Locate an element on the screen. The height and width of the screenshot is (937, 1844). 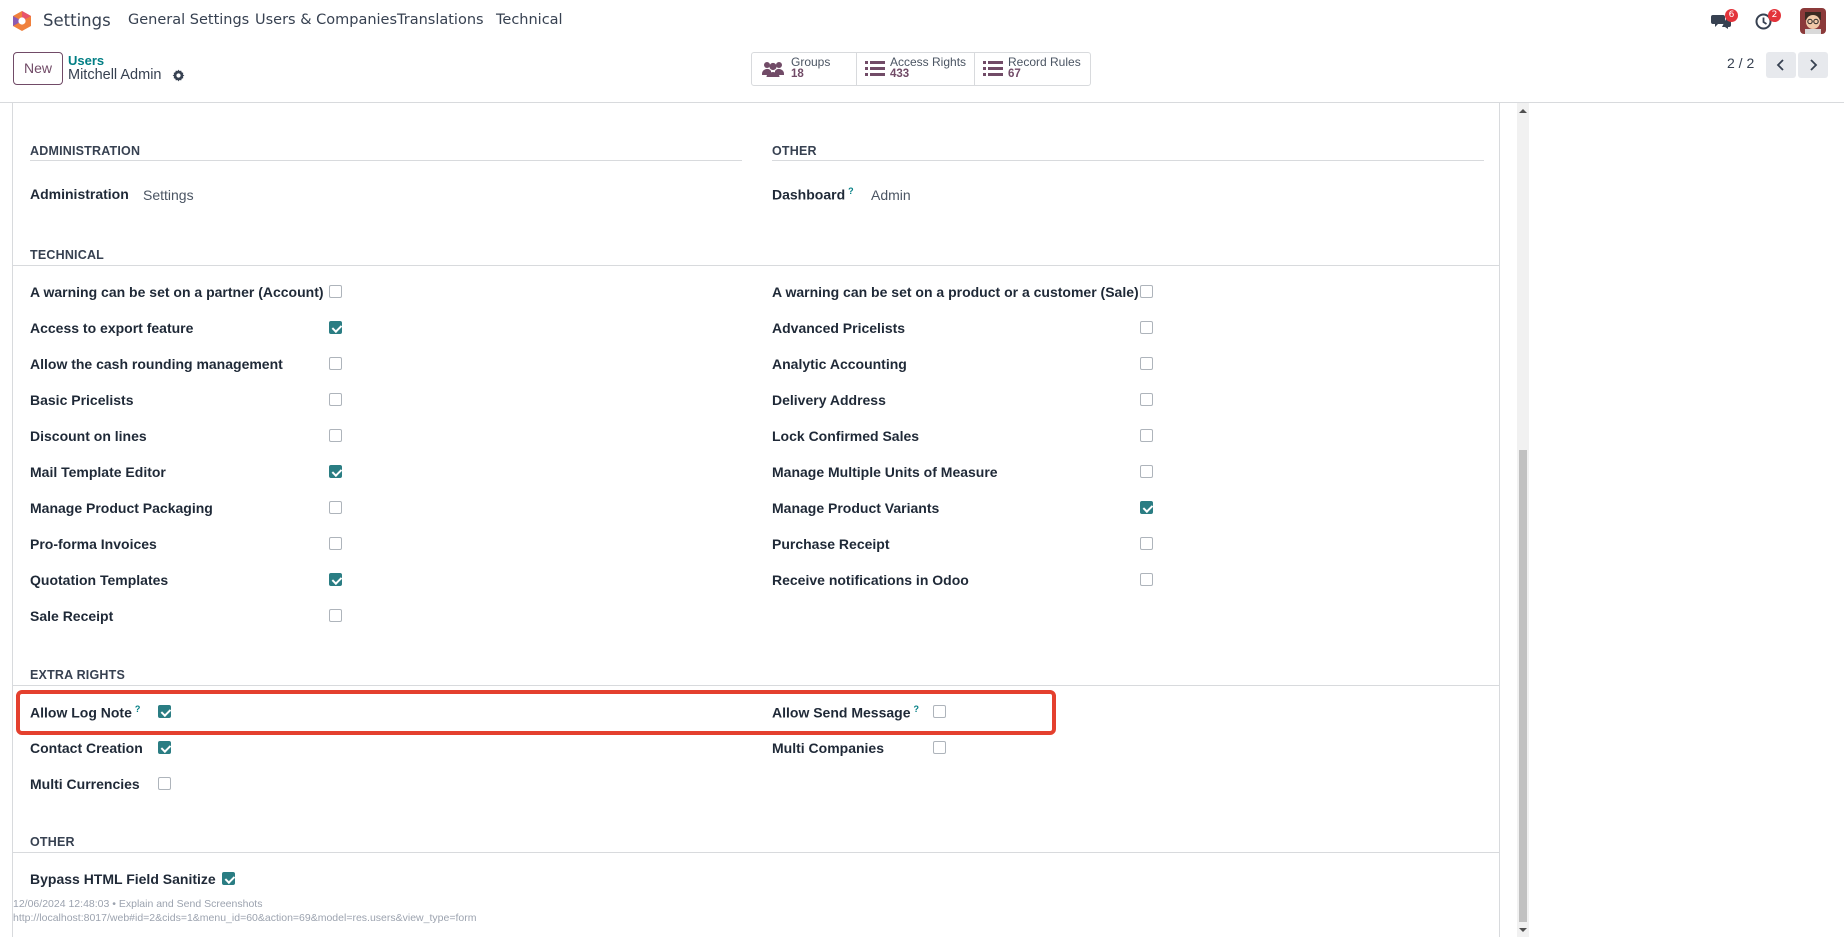
groups-smart-button: Groups 18 is located at coordinates (804, 69).